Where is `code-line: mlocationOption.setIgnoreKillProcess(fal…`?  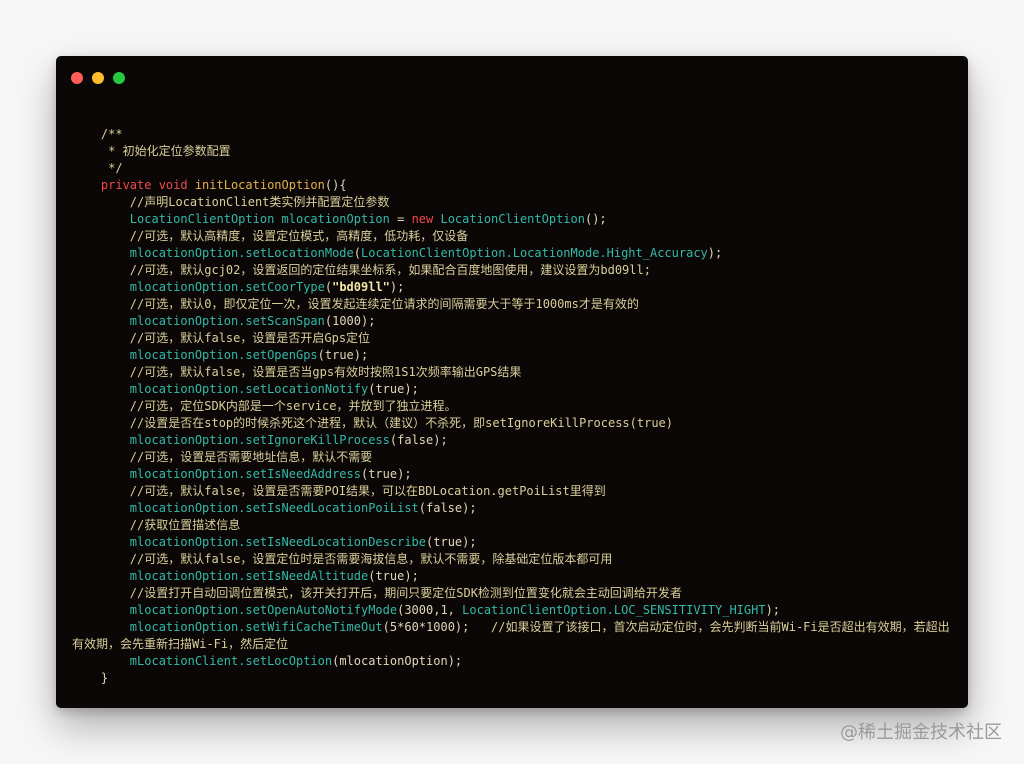
code-line: mlocationOption.setIgnoreKillProcess(fal… is located at coordinates (512, 440).